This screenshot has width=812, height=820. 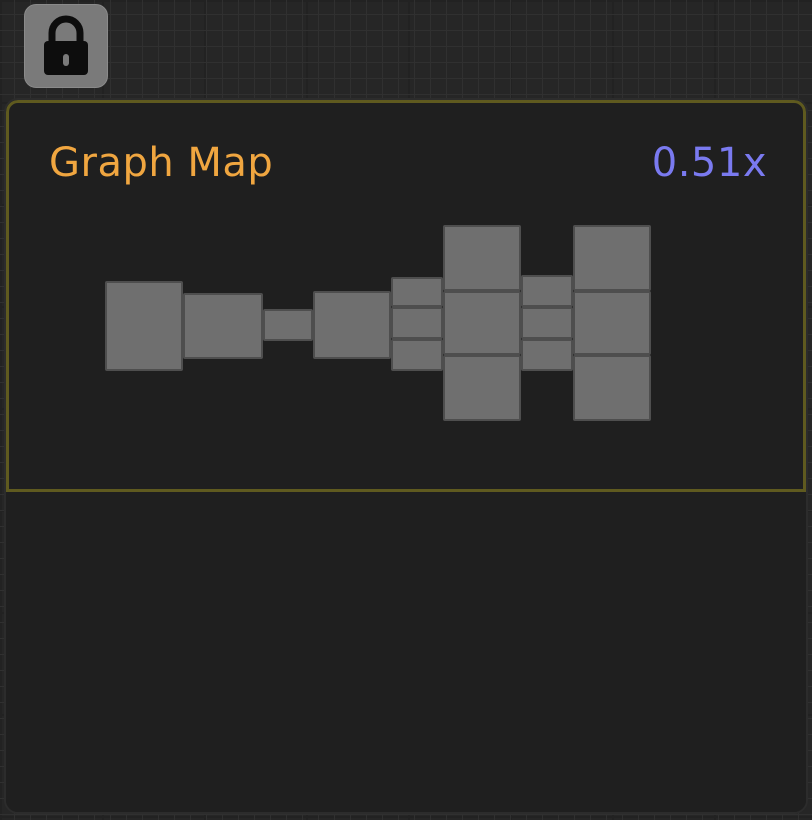 I want to click on lock-icon, so click(x=66, y=46).